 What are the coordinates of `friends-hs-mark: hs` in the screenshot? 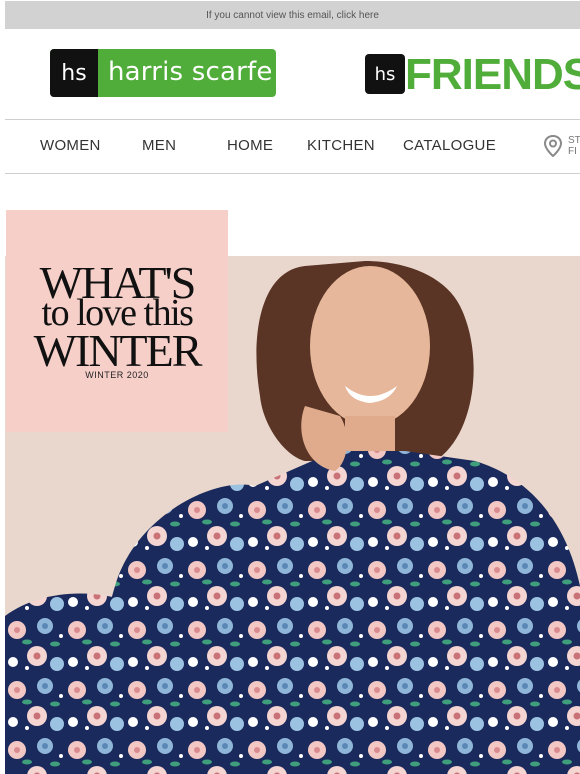 It's located at (385, 74).